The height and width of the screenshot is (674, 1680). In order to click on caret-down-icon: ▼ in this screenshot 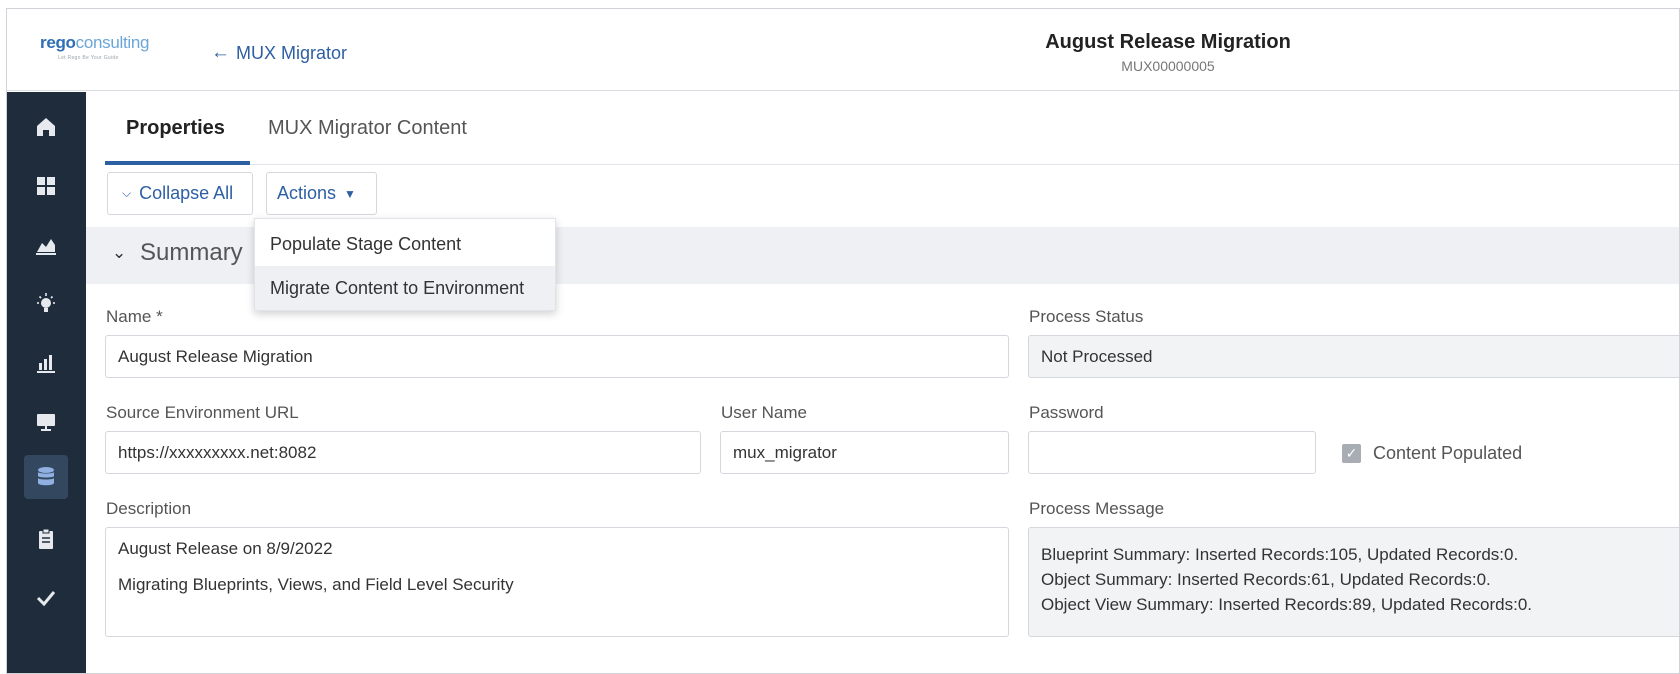, I will do `click(350, 193)`.